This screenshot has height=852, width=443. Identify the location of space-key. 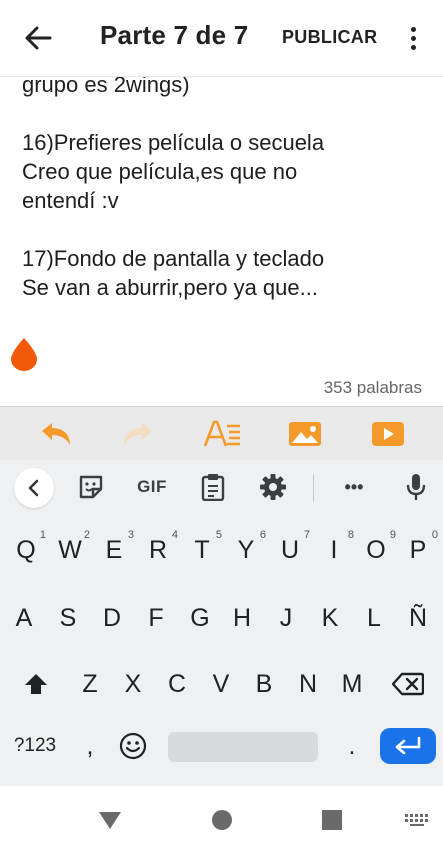
(243, 747).